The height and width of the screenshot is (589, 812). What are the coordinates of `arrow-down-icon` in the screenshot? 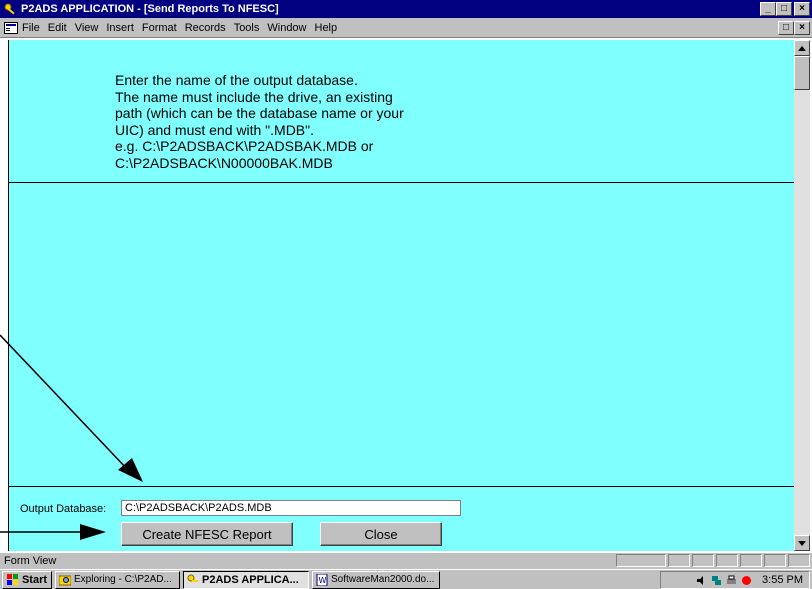 It's located at (802, 543).